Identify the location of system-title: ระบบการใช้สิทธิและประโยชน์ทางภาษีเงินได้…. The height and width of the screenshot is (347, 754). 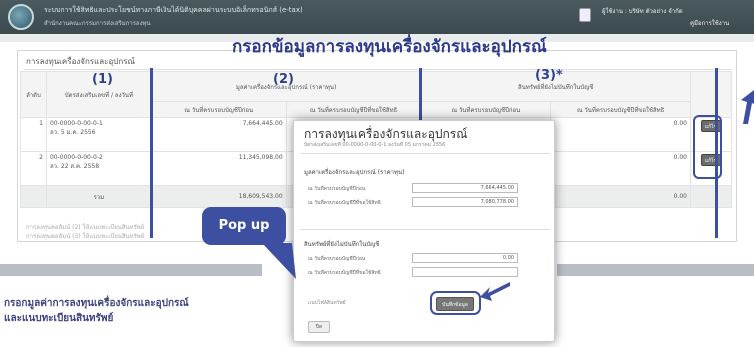
(173, 10).